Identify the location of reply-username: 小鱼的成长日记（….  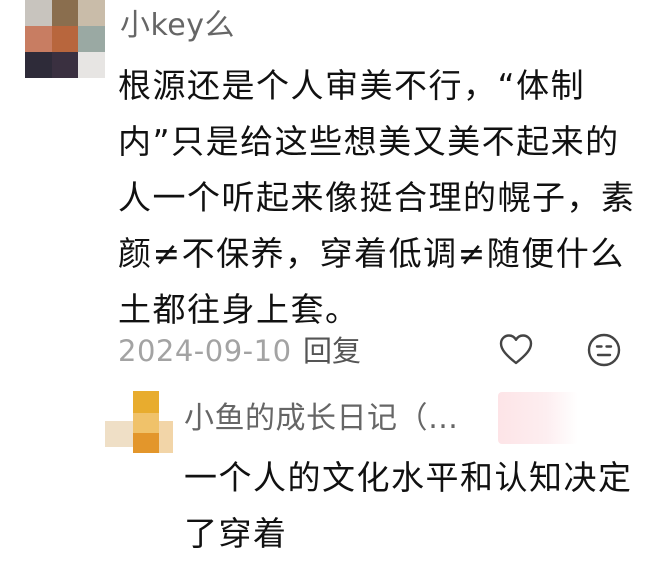
(321, 419).